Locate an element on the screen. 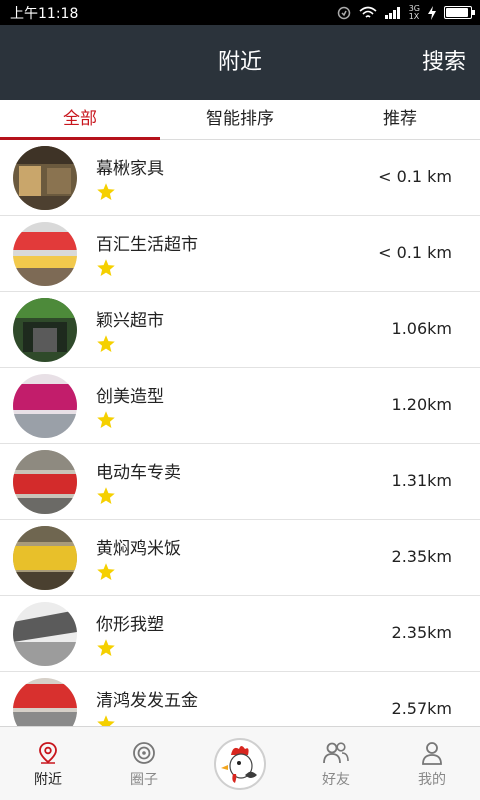 This screenshot has height=800, width=480. network-type: 3G 1X is located at coordinates (414, 12).